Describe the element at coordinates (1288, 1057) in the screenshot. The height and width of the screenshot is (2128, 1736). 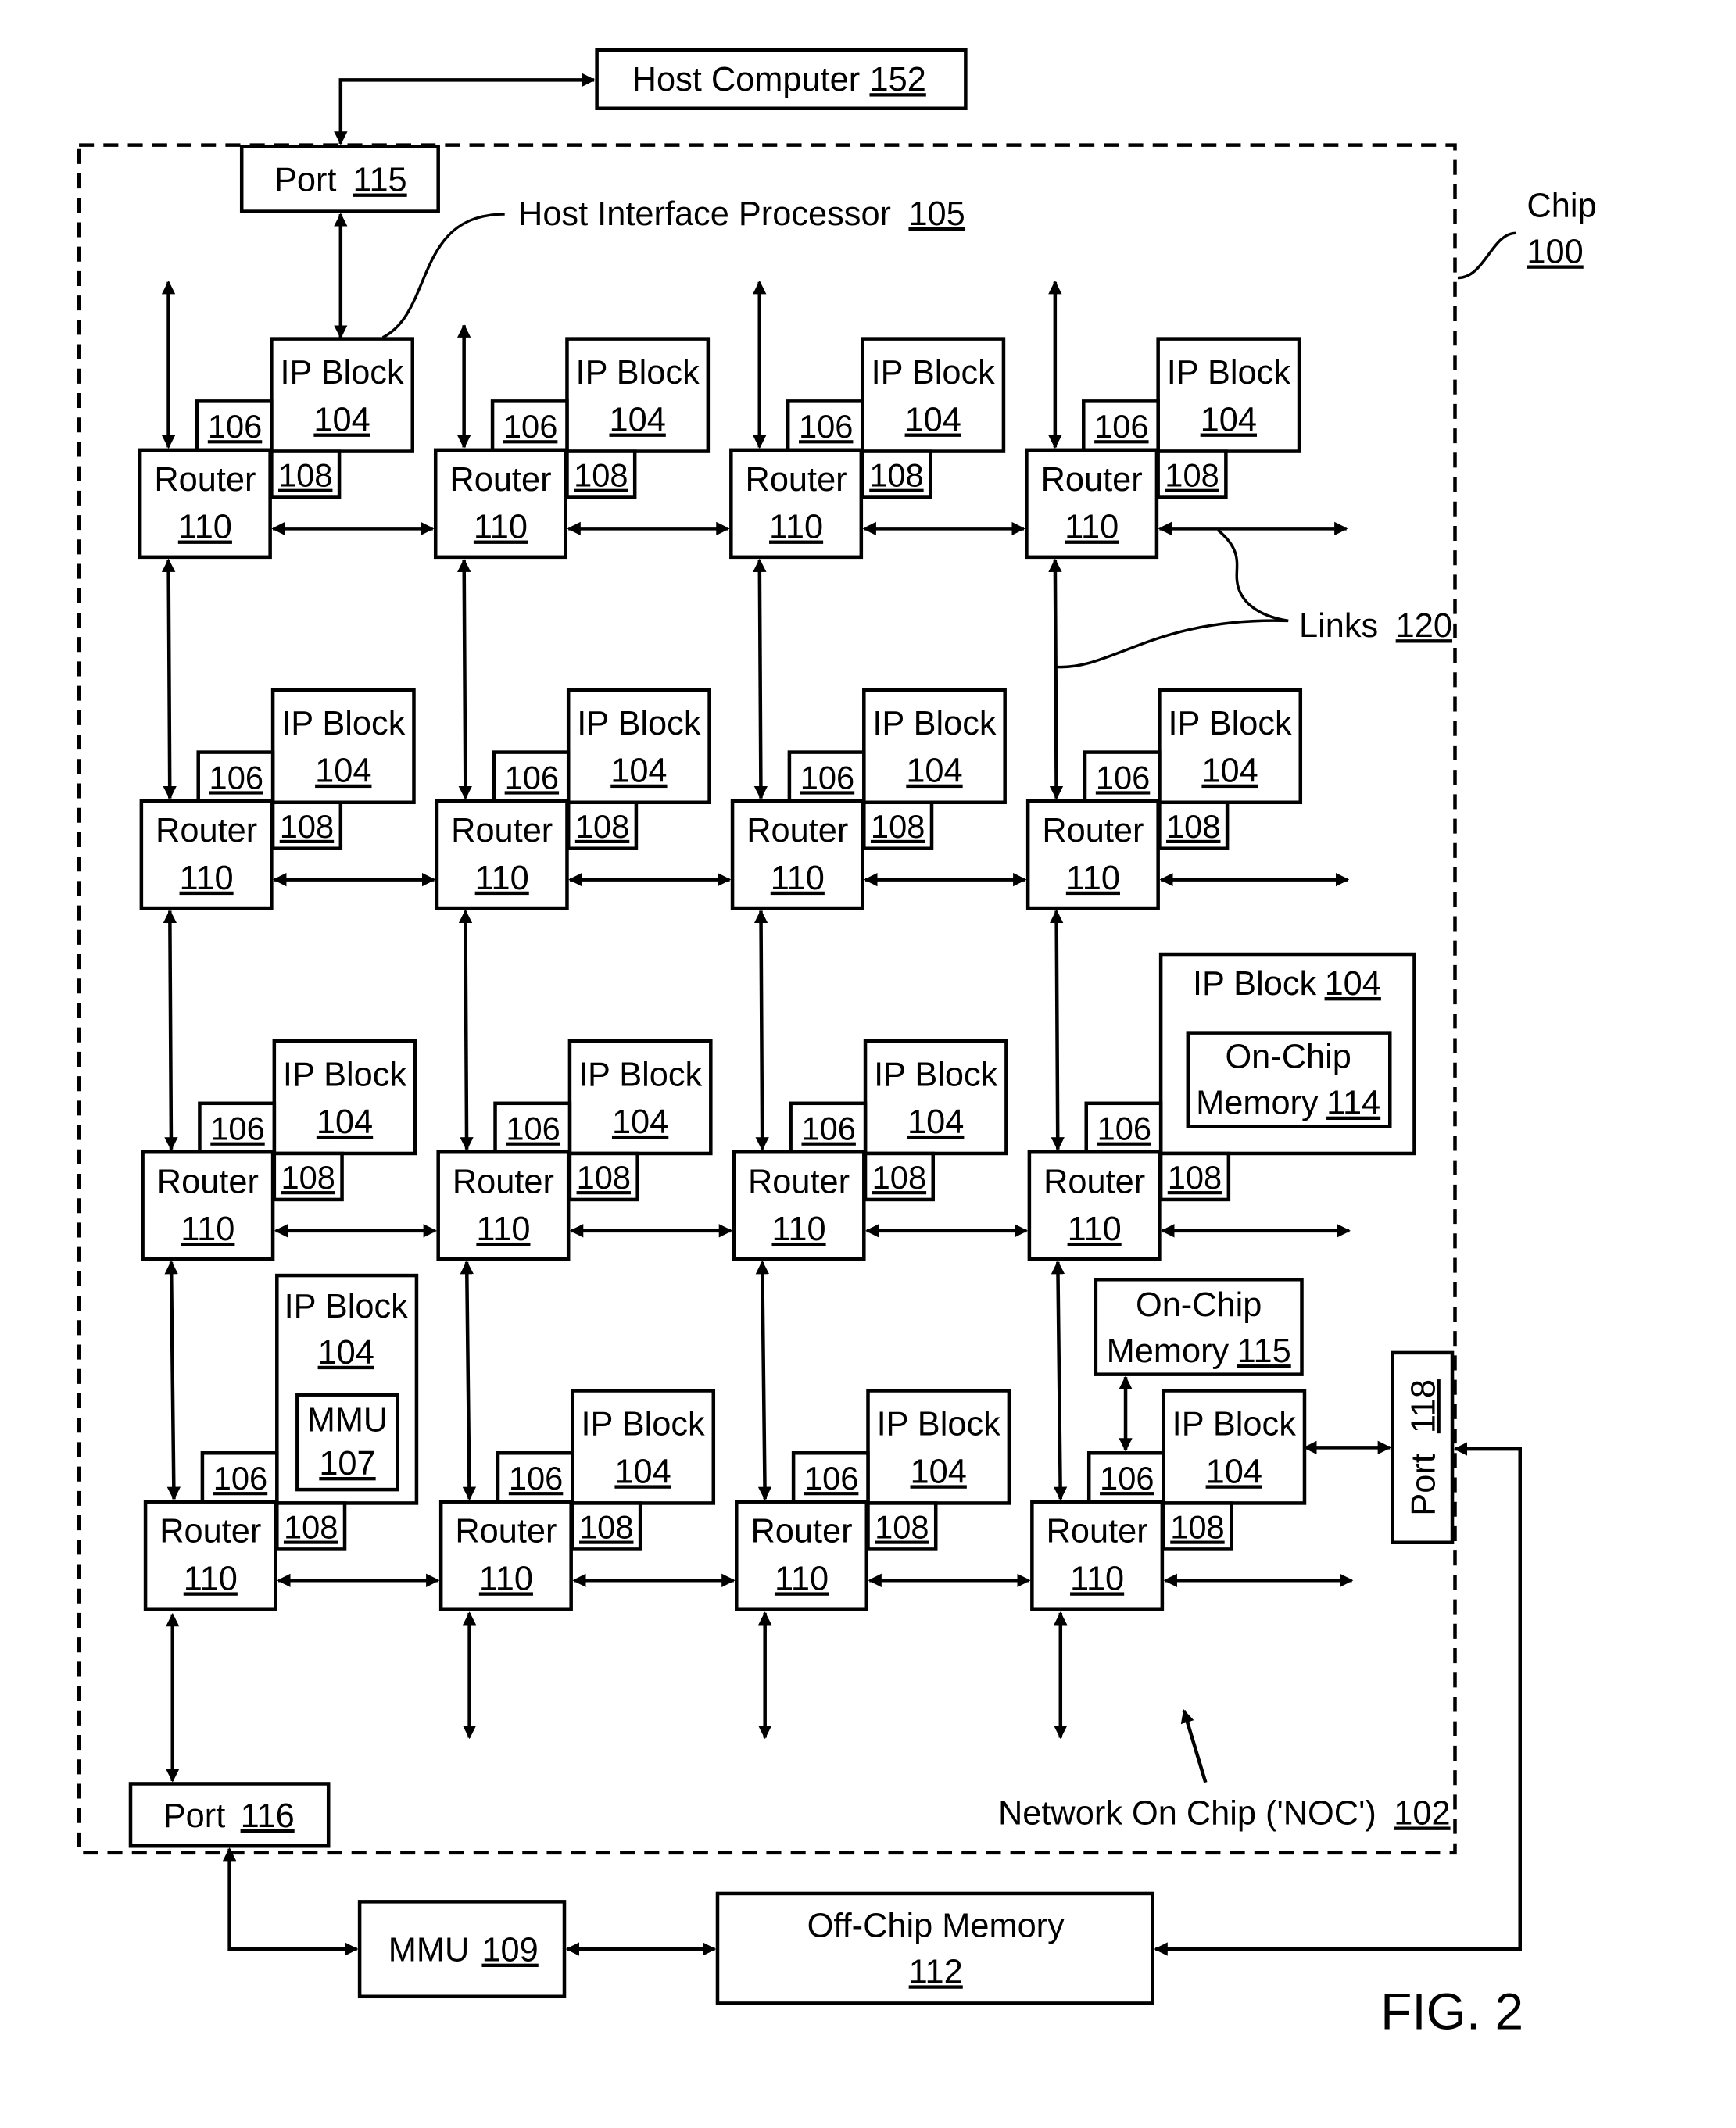
I see `on-chip-memory-114-line1: On-Chip` at that location.